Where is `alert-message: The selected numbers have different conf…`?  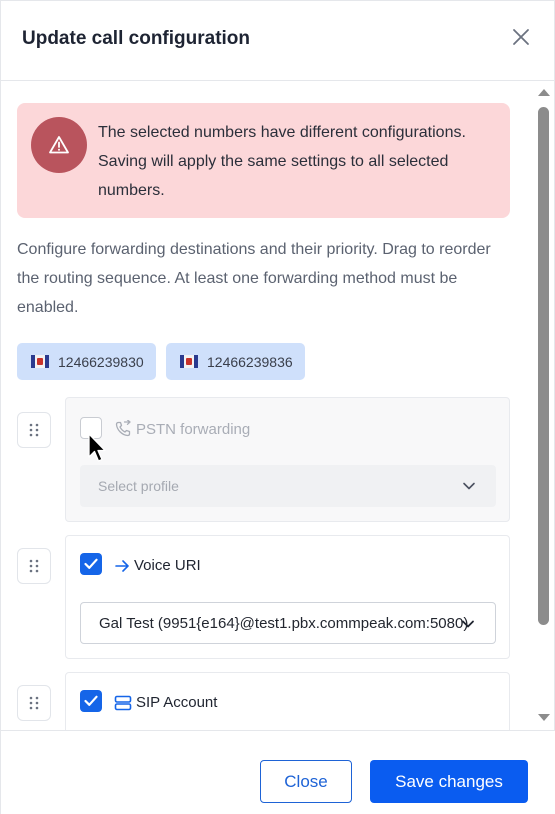 alert-message: The selected numbers have different conf… is located at coordinates (282, 161).